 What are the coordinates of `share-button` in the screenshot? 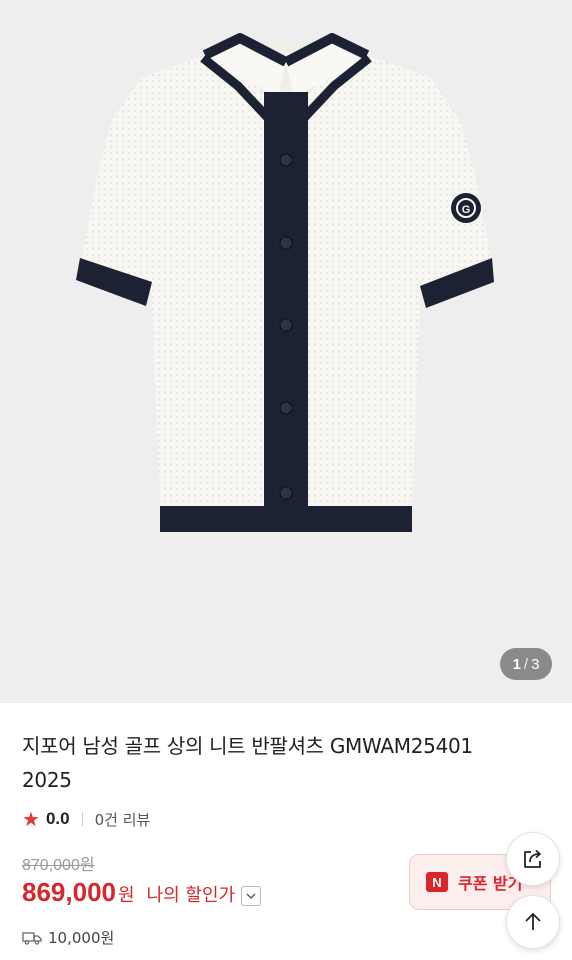 It's located at (533, 859).